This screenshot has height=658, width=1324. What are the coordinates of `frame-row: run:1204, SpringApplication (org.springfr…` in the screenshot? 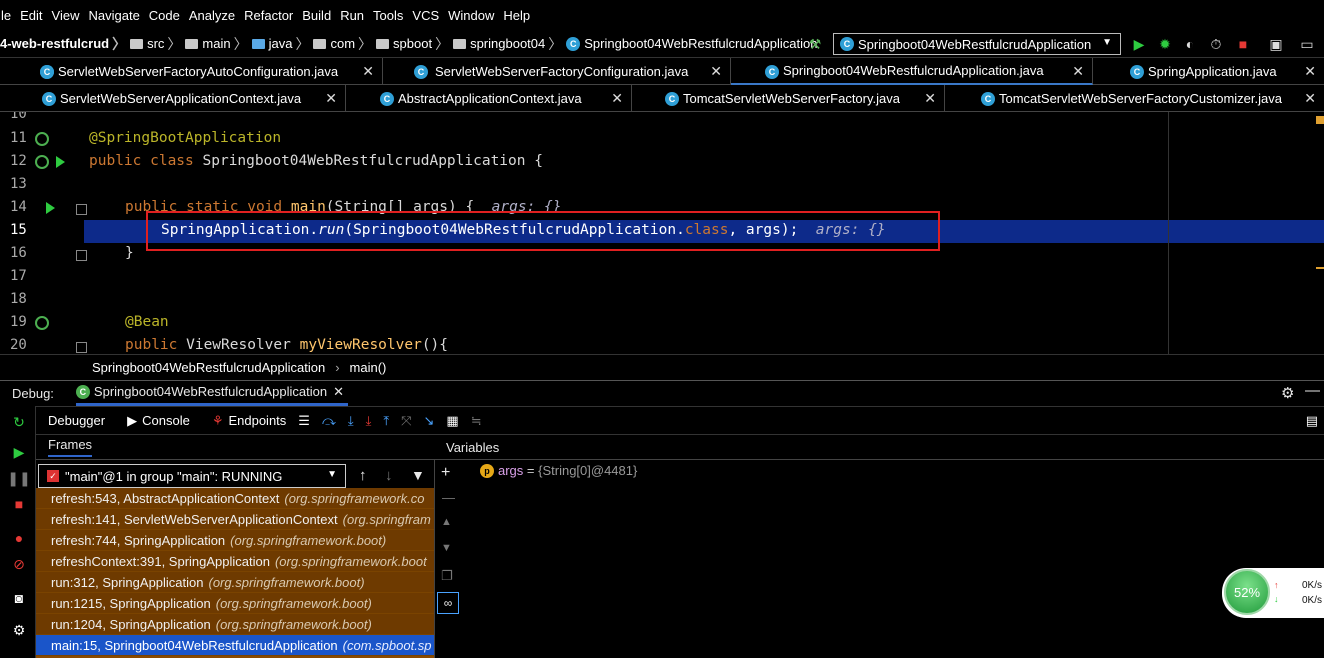 It's located at (235, 624).